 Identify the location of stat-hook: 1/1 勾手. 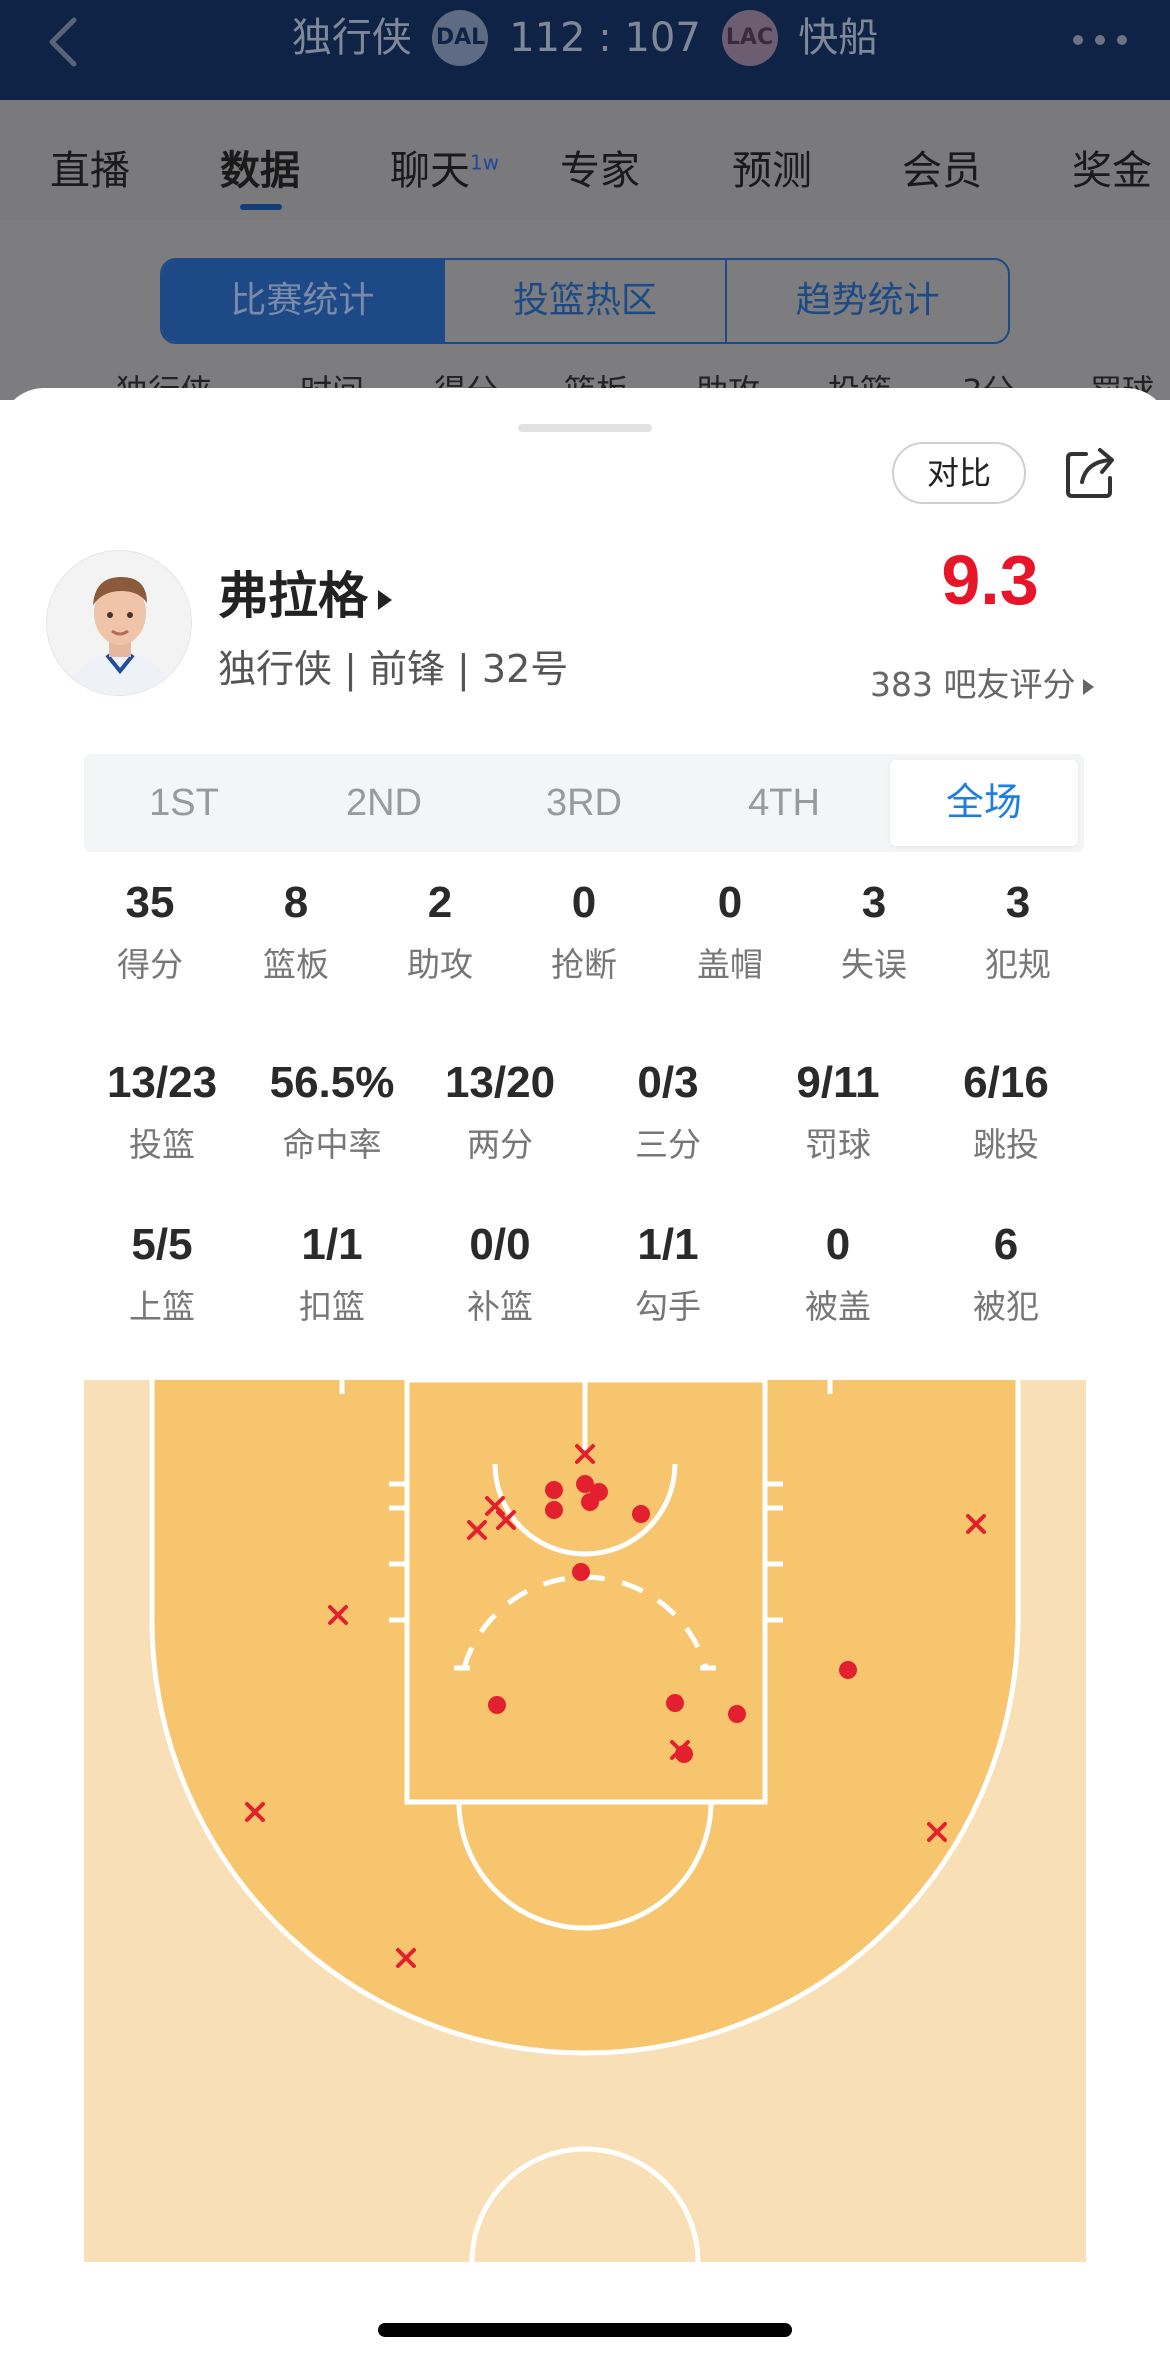
(668, 1274).